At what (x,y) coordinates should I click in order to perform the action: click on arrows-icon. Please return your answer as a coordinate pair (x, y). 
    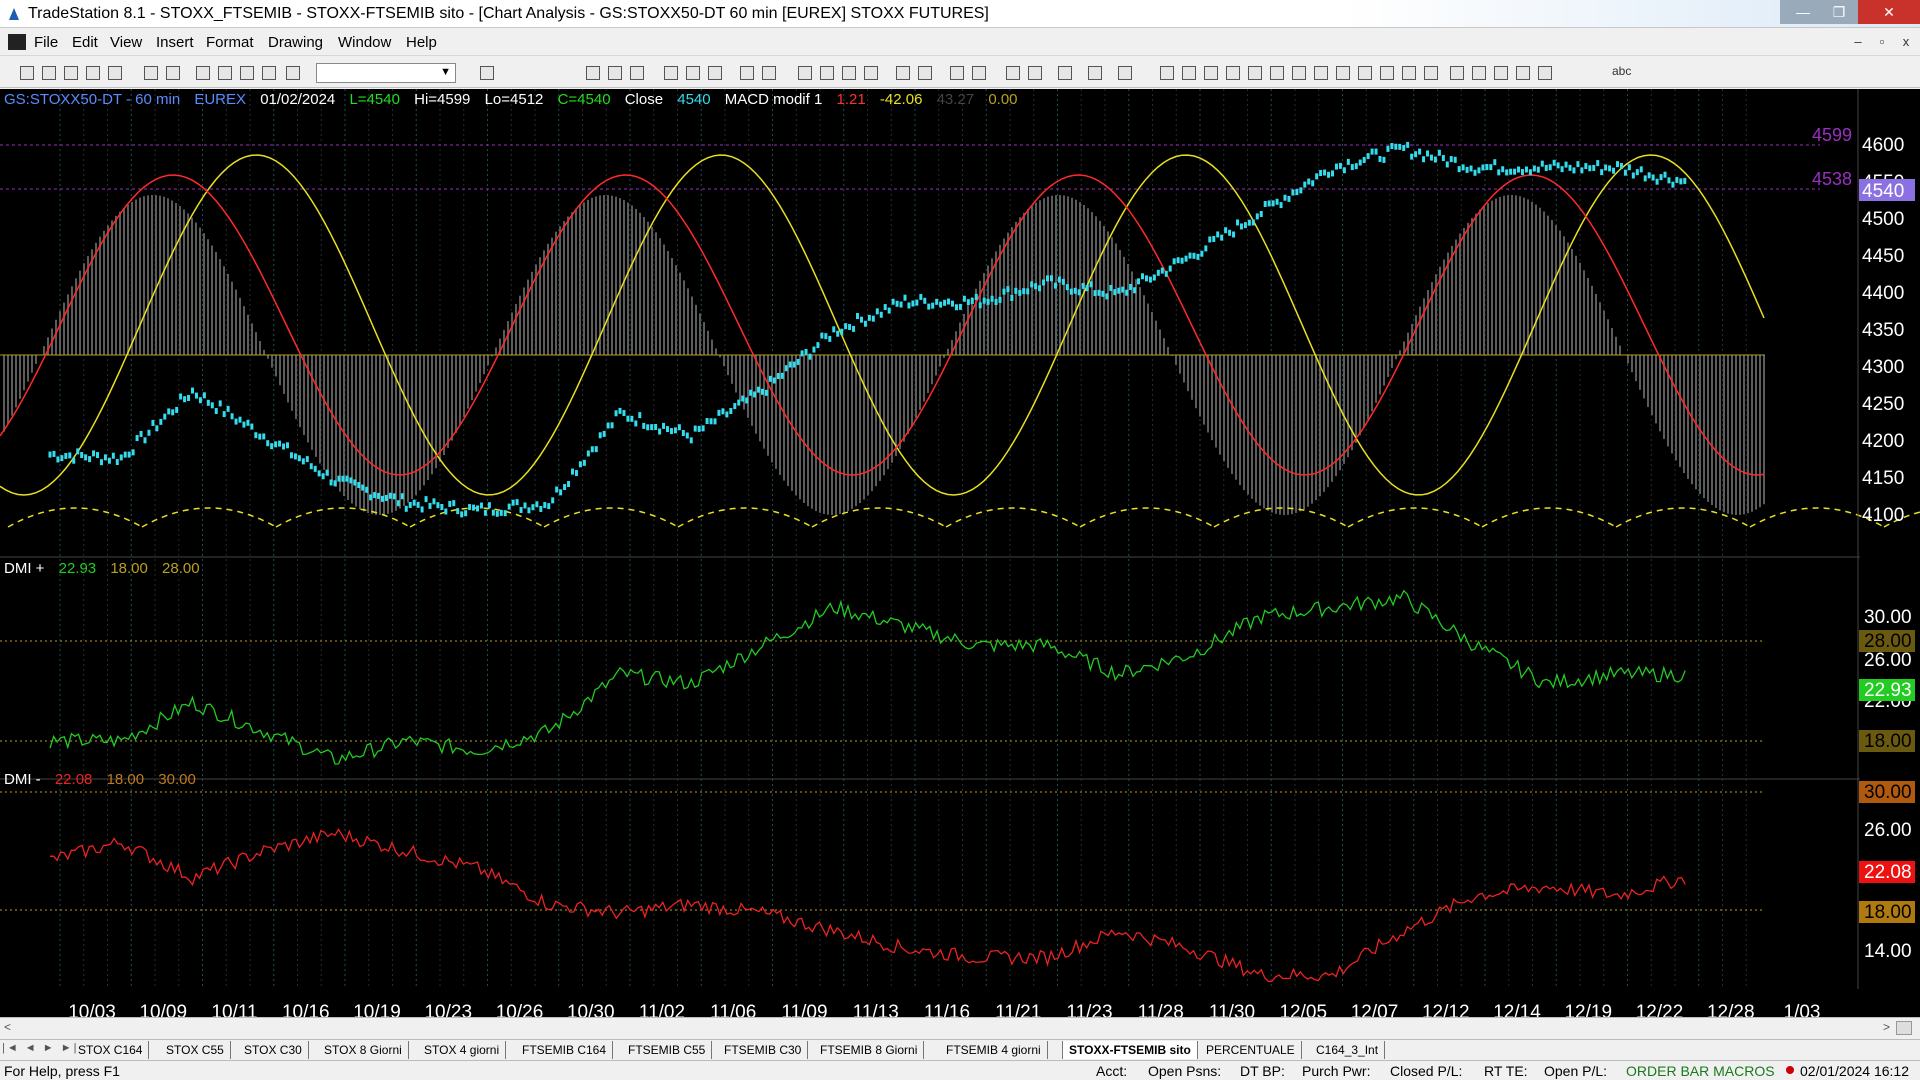
    Looking at the image, I should click on (1365, 73).